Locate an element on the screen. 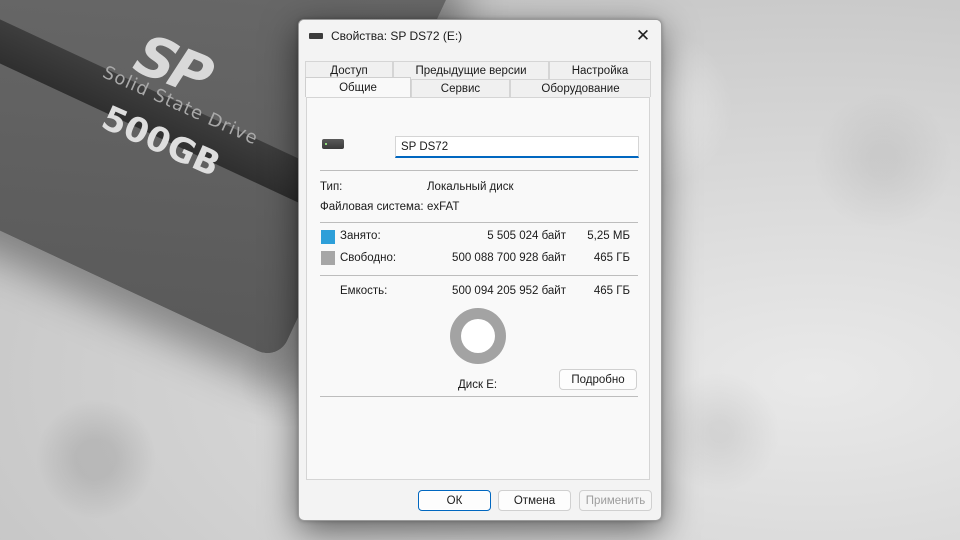 The height and width of the screenshot is (540, 960). free-space-swatch is located at coordinates (328, 258).